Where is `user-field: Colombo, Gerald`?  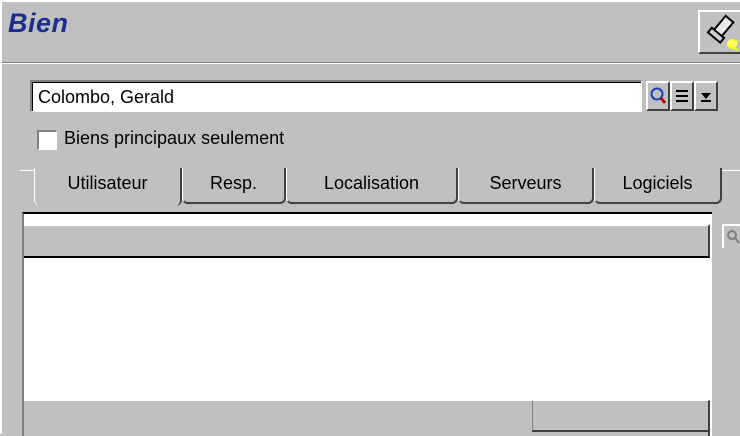 user-field: Colombo, Gerald is located at coordinates (336, 96).